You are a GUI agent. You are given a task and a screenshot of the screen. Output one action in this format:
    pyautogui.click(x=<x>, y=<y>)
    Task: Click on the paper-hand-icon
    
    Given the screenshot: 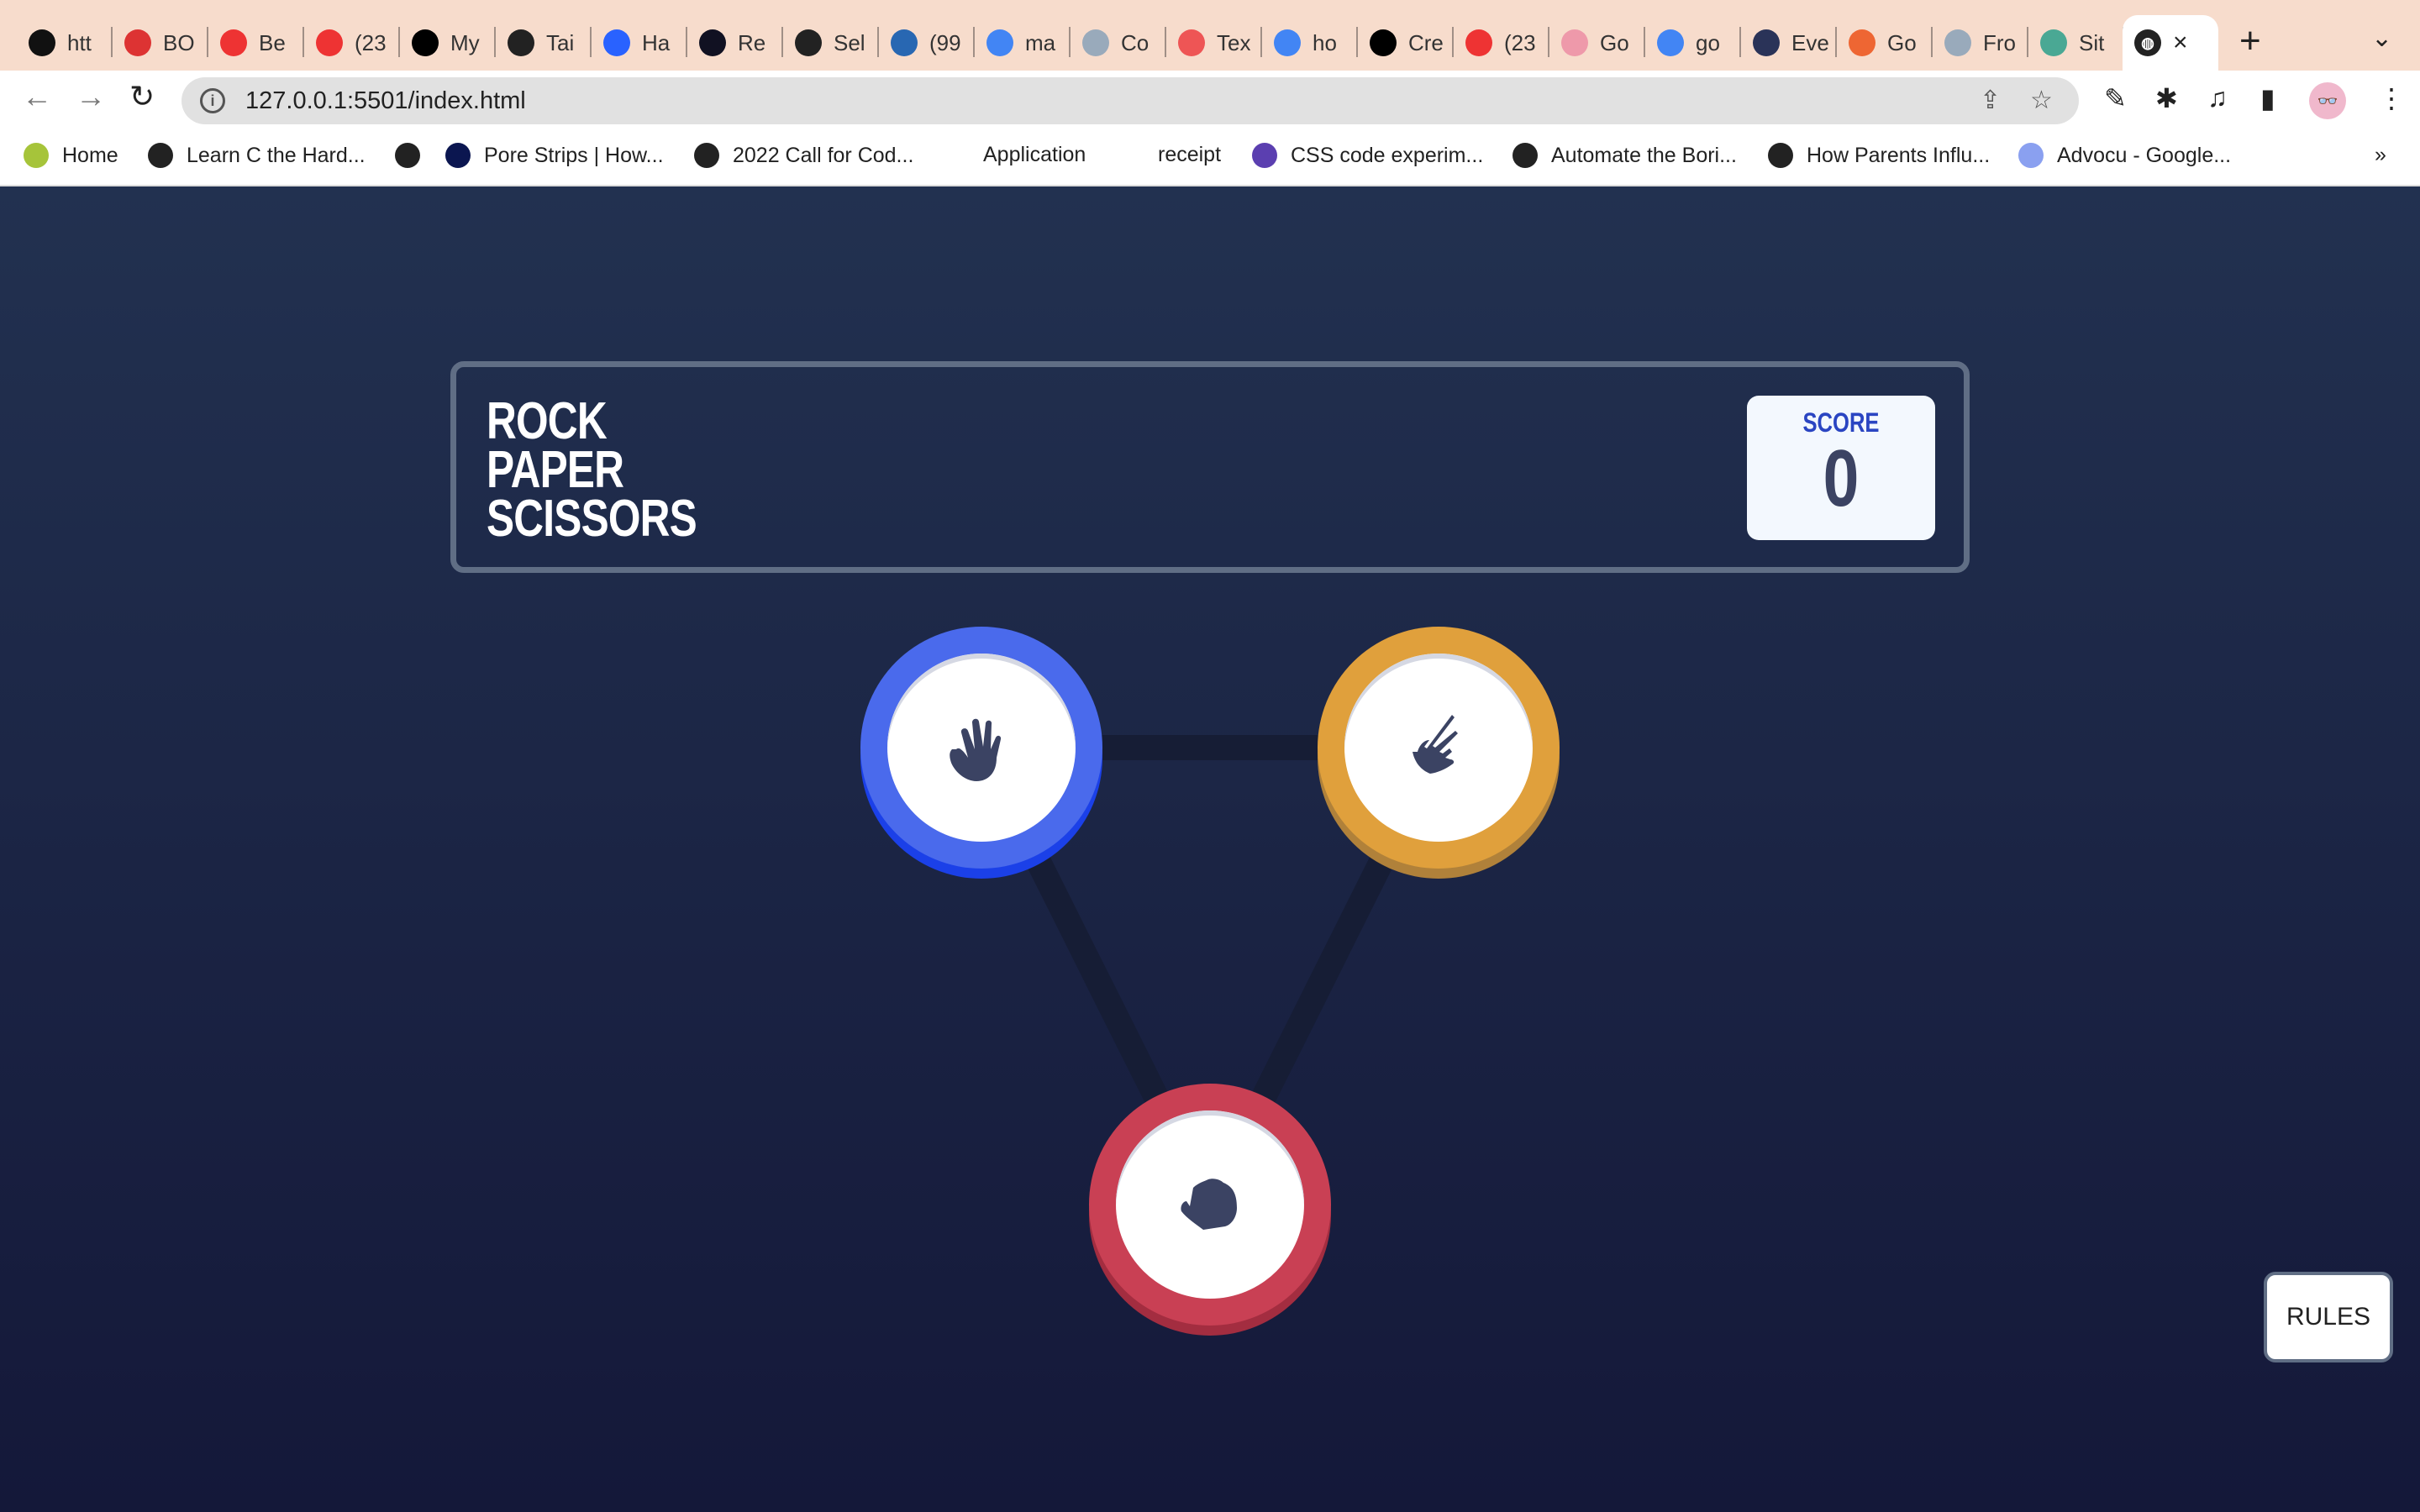 What is the action you would take?
    pyautogui.click(x=976, y=749)
    